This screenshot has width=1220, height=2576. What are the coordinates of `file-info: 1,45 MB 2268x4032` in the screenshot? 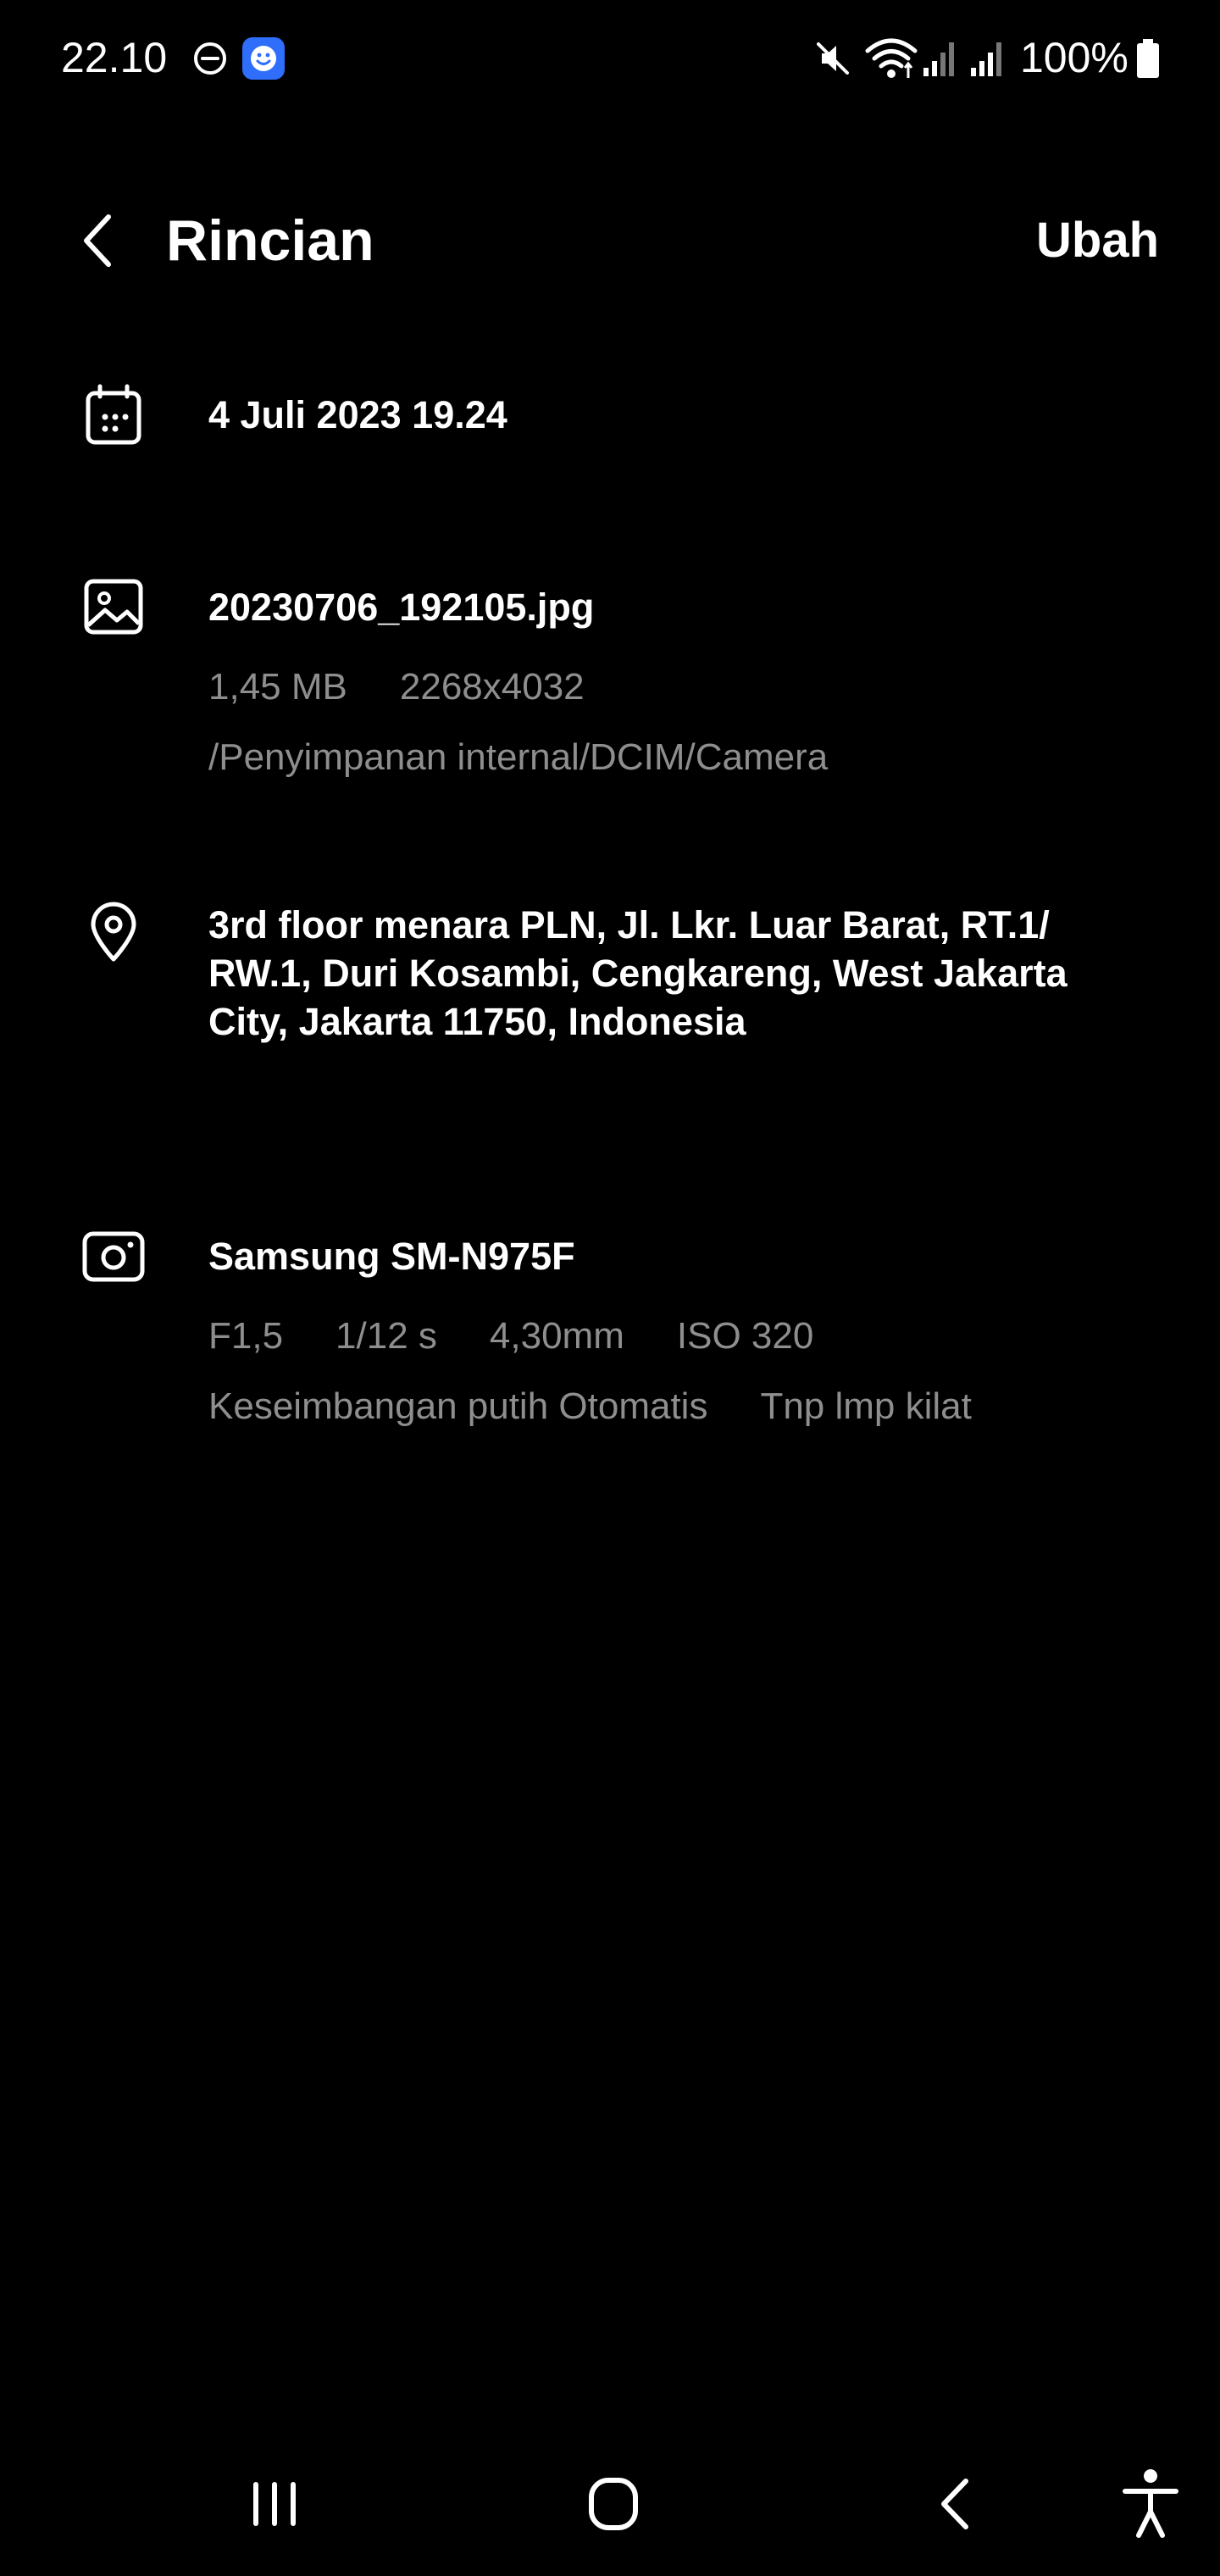 It's located at (422, 687).